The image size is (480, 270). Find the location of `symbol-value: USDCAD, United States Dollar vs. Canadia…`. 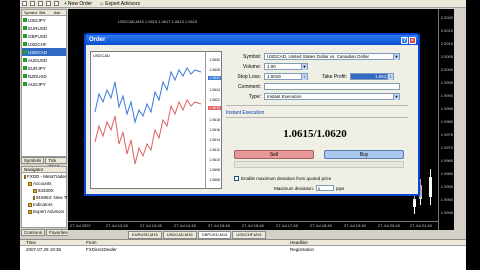

symbol-value: USDCAD, United States Dollar vs. Canadia… is located at coordinates (318, 56).